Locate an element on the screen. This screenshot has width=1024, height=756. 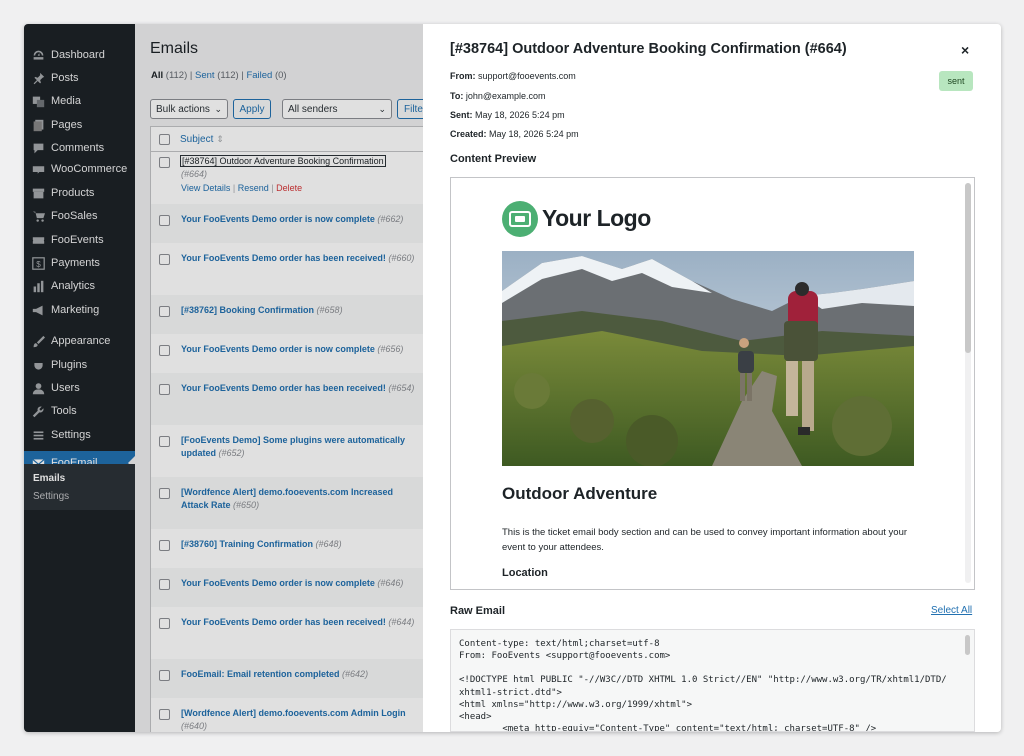
sidebar-item-products: Products is located at coordinates (79, 193).